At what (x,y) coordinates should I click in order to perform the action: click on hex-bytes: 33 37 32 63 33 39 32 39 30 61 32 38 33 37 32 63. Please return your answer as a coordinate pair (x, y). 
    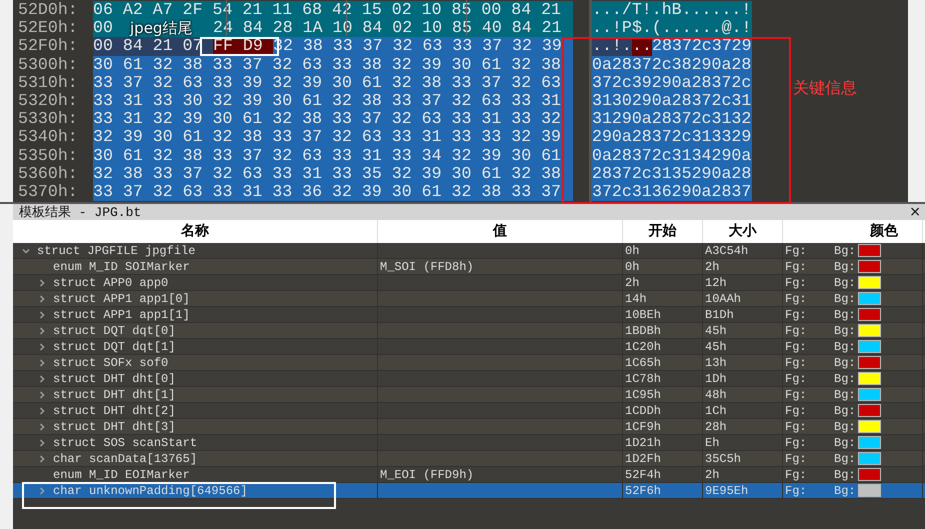
    Looking at the image, I should click on (333, 83).